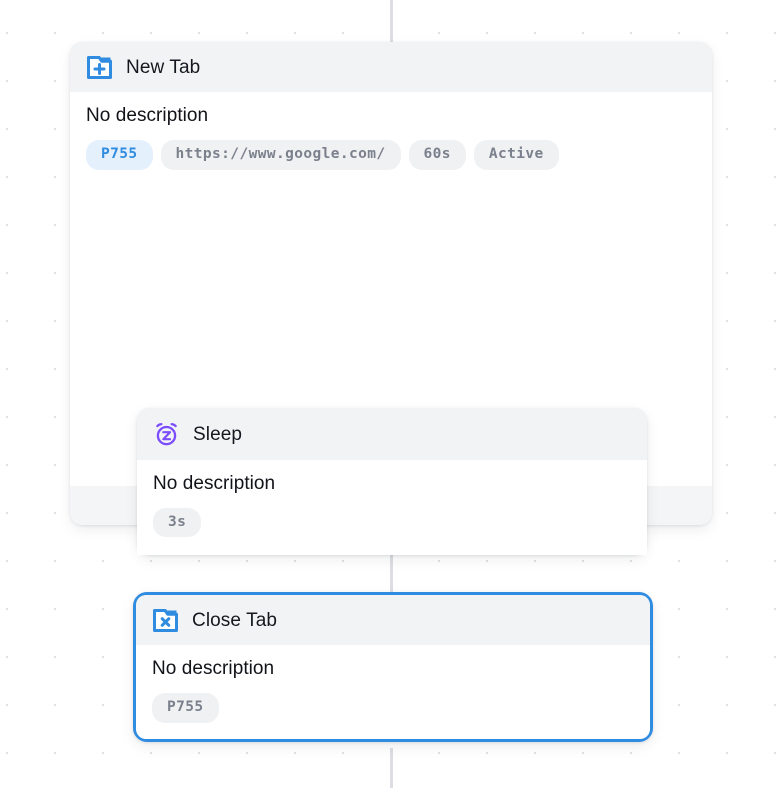 Image resolution: width=784 pixels, height=788 pixels. I want to click on node-close-tab-description: No description, so click(213, 668).